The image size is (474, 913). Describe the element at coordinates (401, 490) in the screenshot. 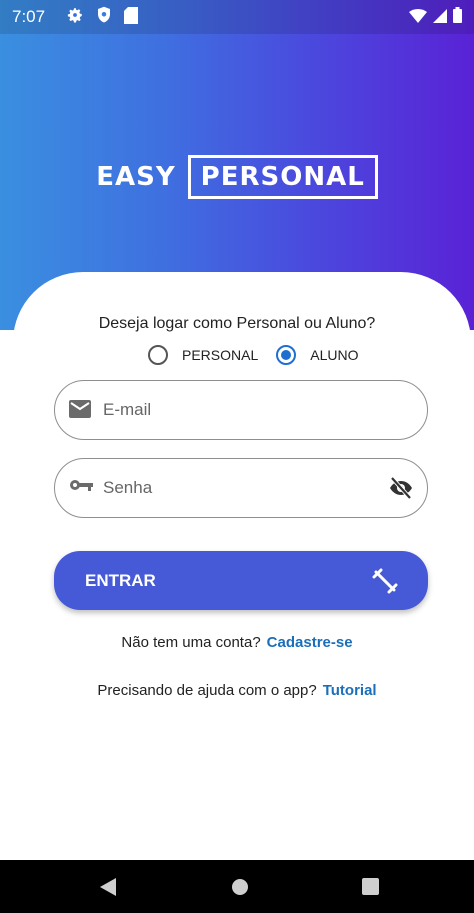

I see `visibility-off-icon` at that location.